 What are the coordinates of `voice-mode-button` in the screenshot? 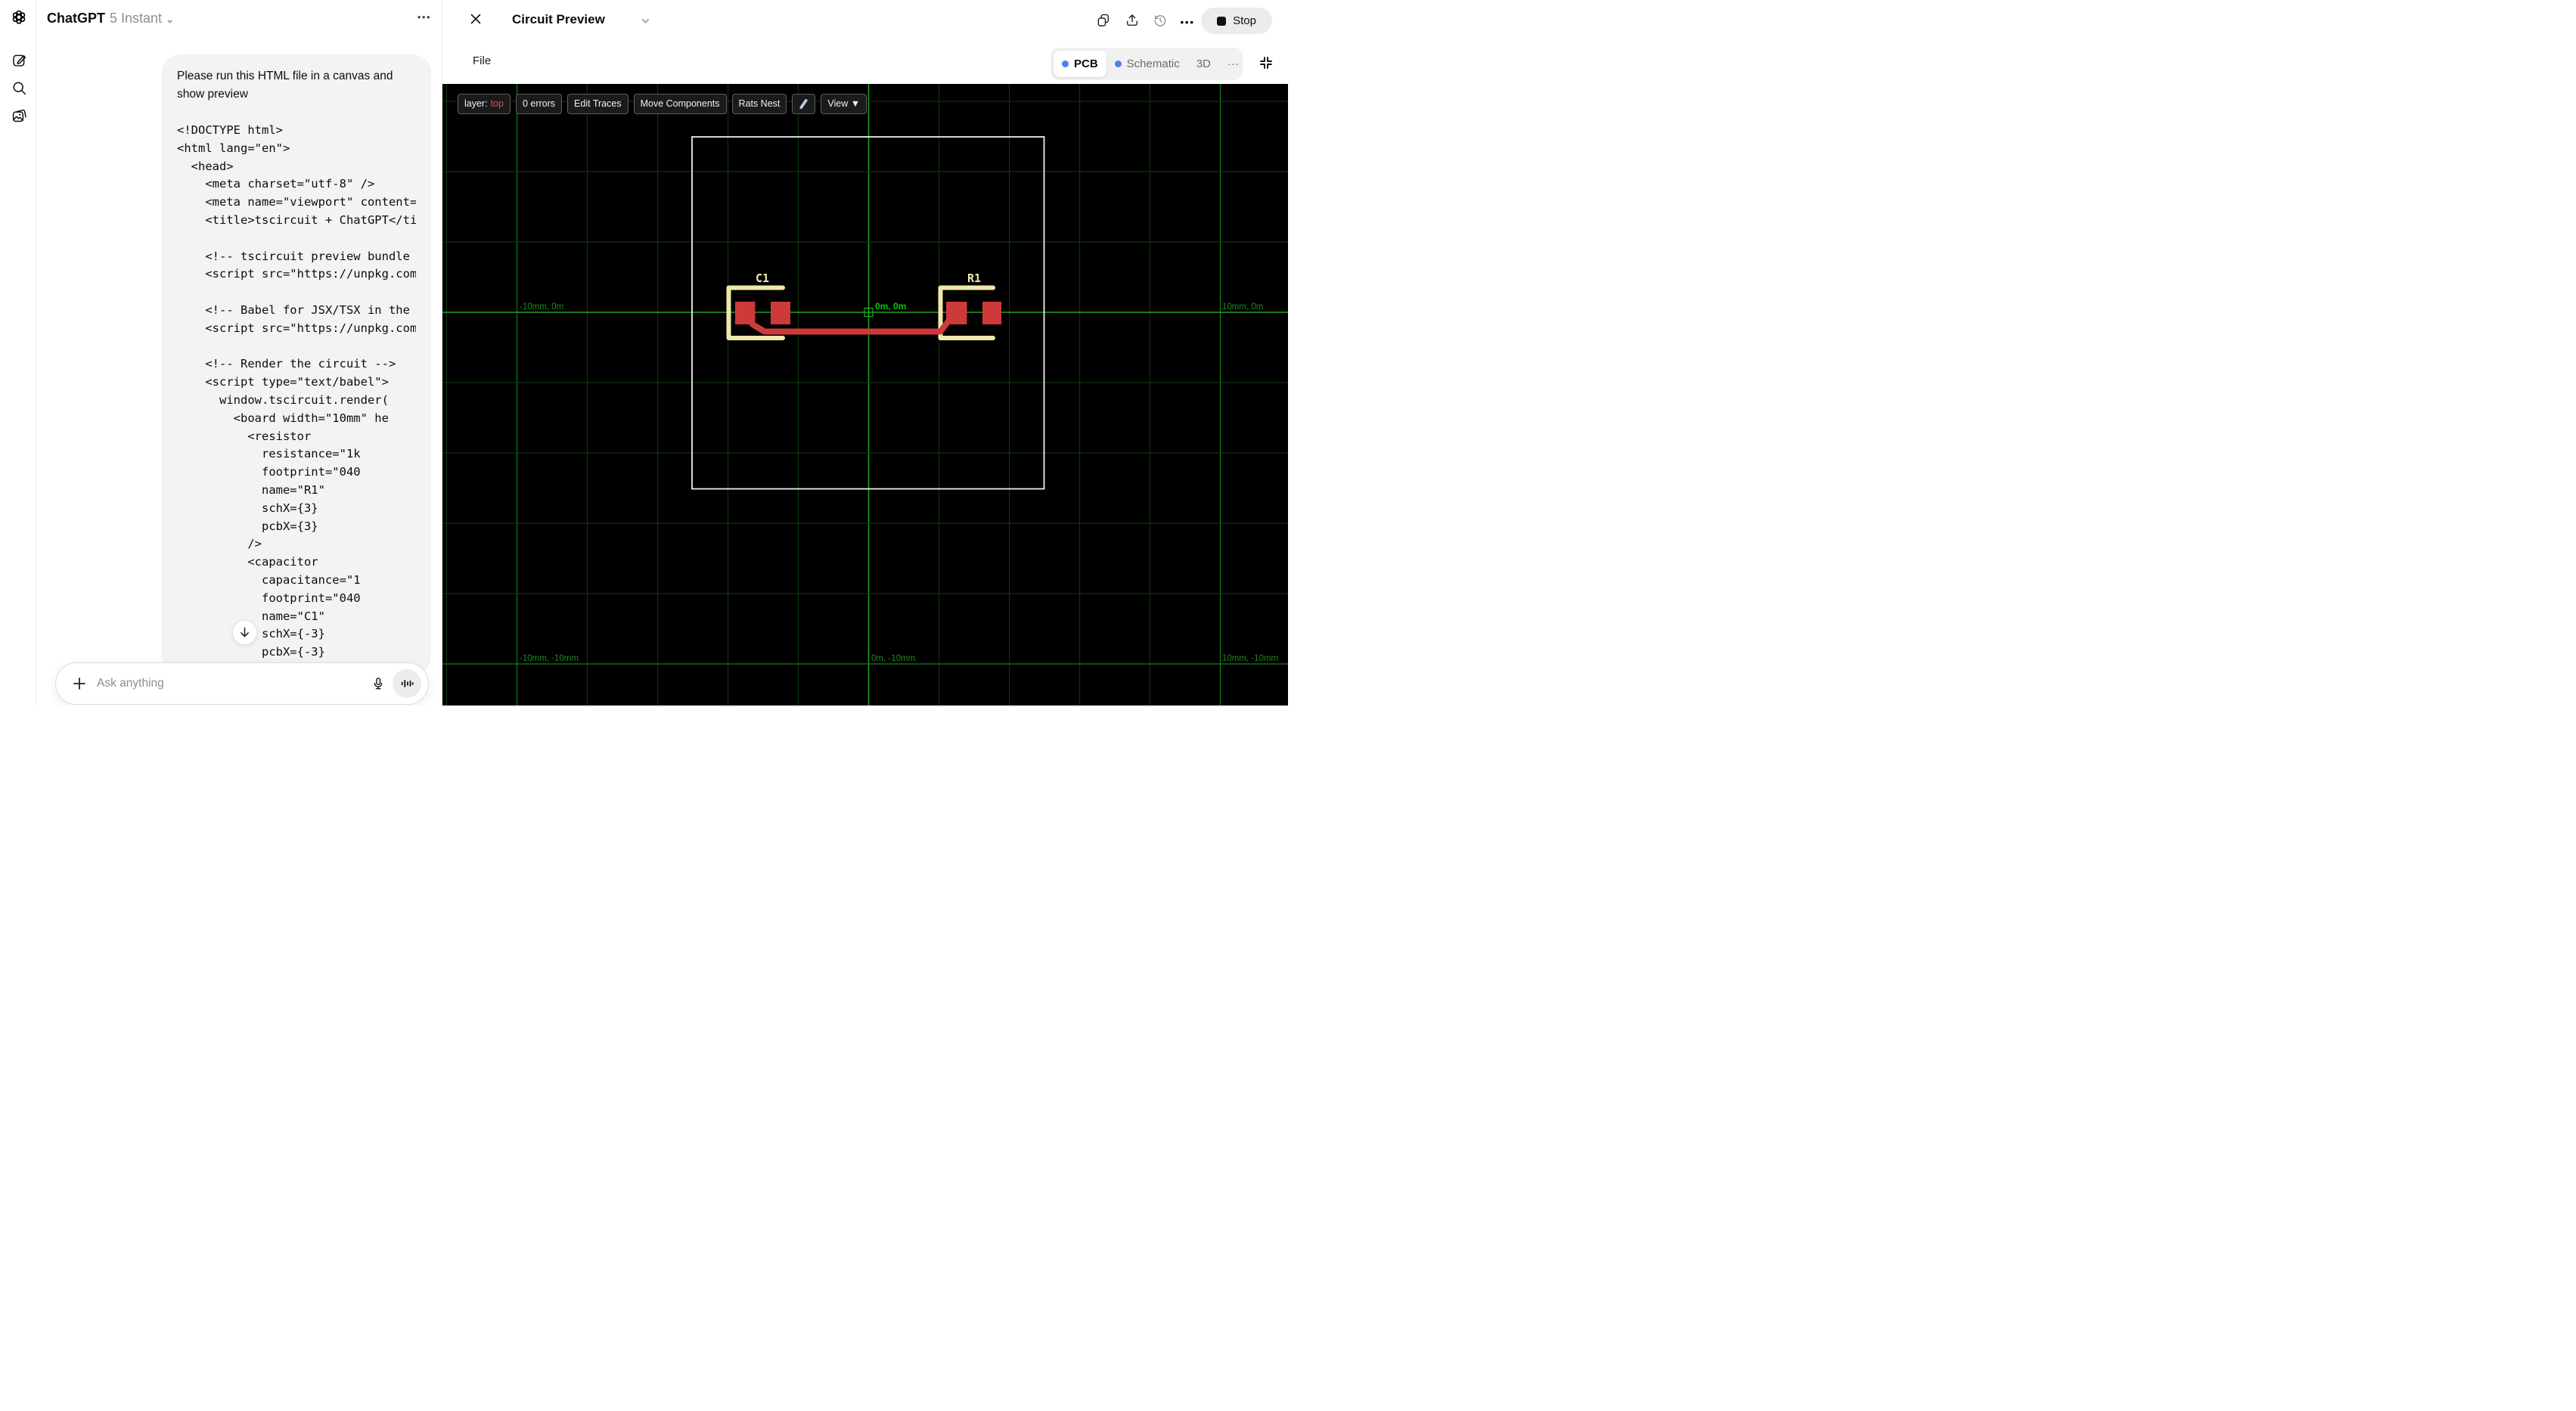 It's located at (407, 683).